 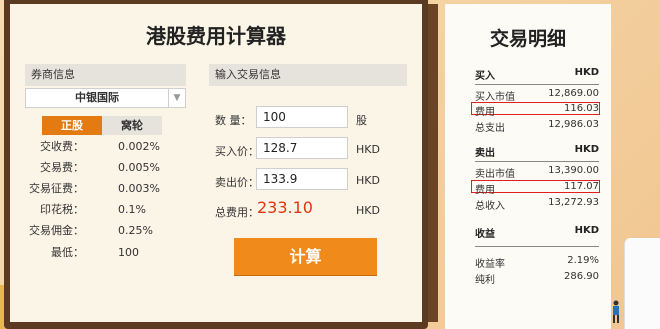 What do you see at coordinates (95, 231) in the screenshot?
I see `fee-row: 交易佣金： 0.25%` at bounding box center [95, 231].